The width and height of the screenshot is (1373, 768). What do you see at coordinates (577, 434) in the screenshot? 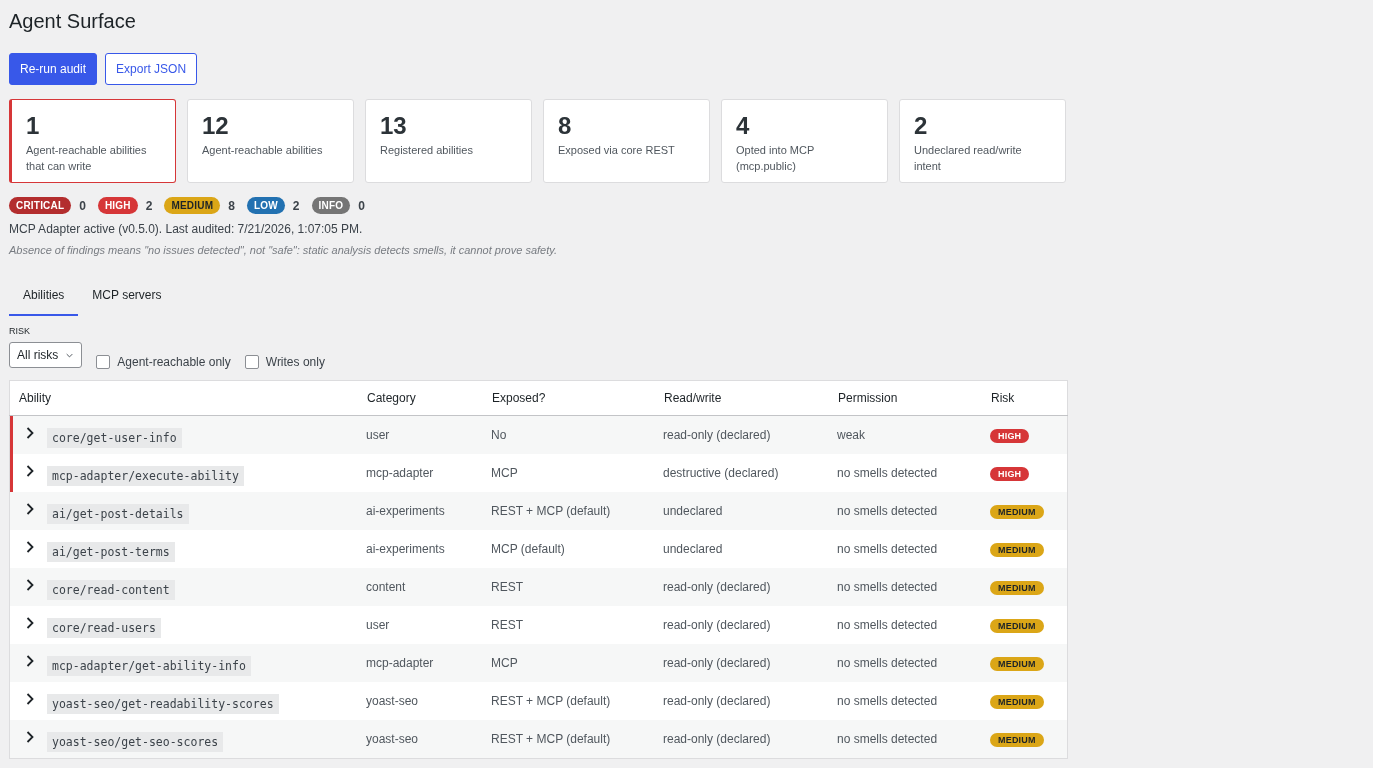
I see `table-cell: No` at bounding box center [577, 434].